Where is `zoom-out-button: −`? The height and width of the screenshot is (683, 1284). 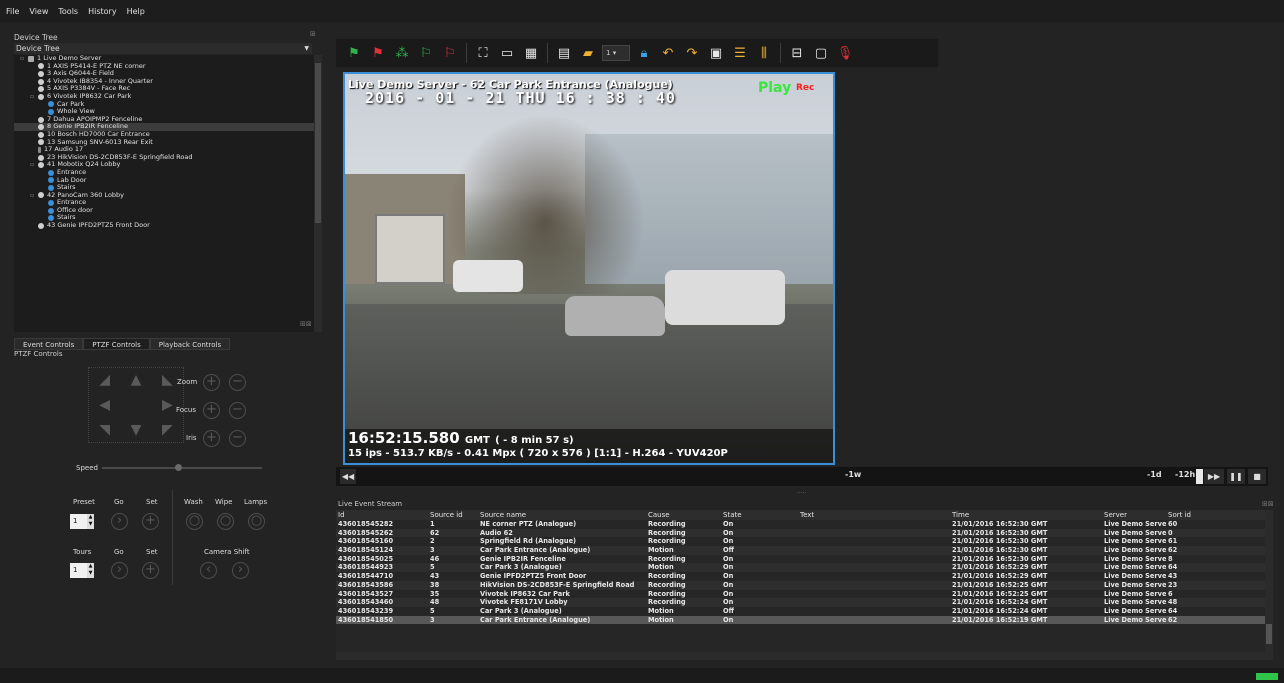 zoom-out-button: − is located at coordinates (237, 382).